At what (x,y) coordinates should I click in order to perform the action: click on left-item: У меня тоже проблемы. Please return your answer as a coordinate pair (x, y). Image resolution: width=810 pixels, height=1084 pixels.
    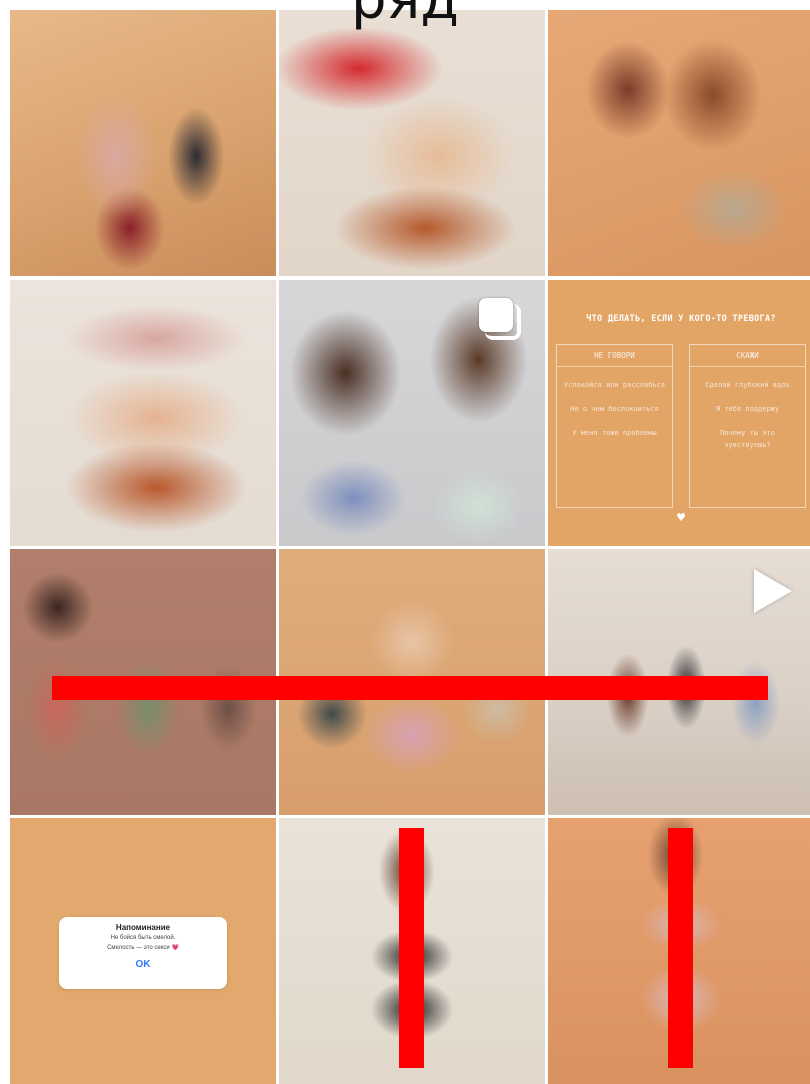
    Looking at the image, I should click on (614, 433).